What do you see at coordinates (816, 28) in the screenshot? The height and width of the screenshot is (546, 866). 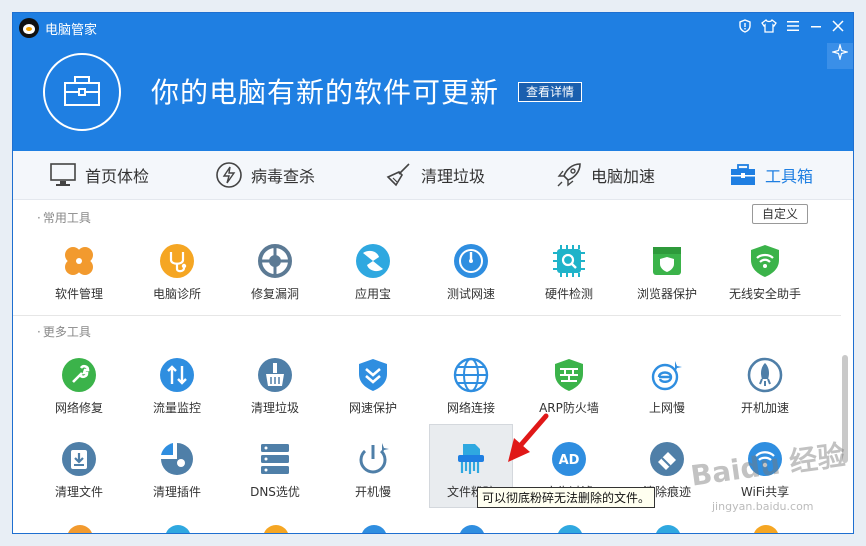 I see `minimize-icon` at bounding box center [816, 28].